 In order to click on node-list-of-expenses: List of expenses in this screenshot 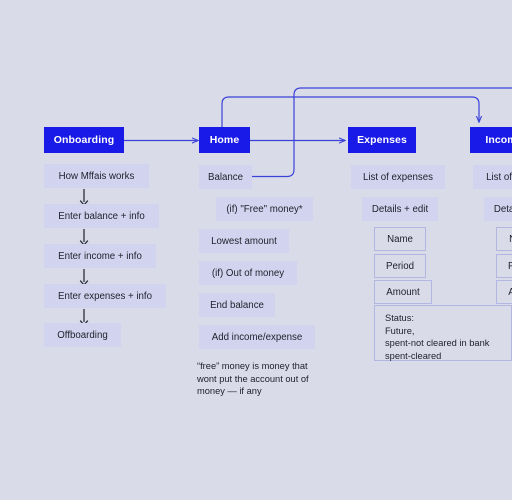, I will do `click(398, 177)`.